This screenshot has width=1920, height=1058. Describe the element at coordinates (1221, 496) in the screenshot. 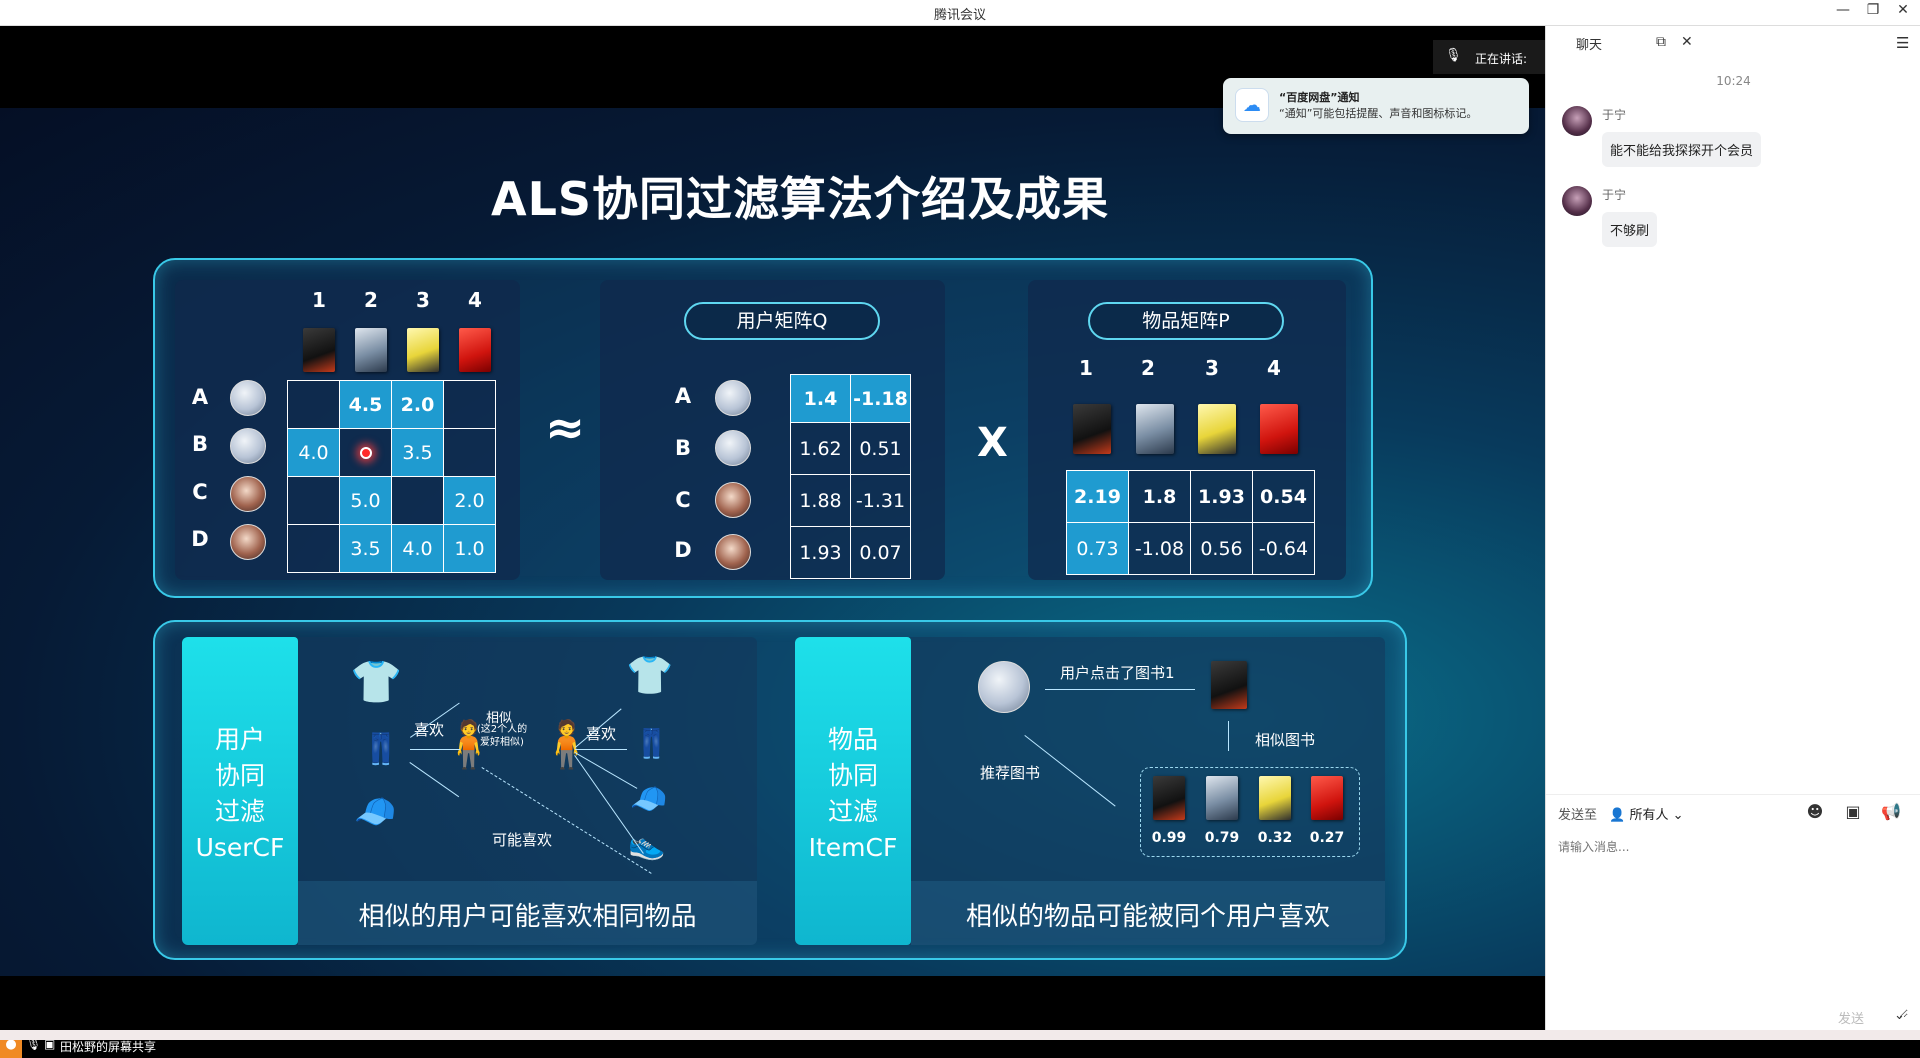

I see `matrix-cell: 1.93` at that location.